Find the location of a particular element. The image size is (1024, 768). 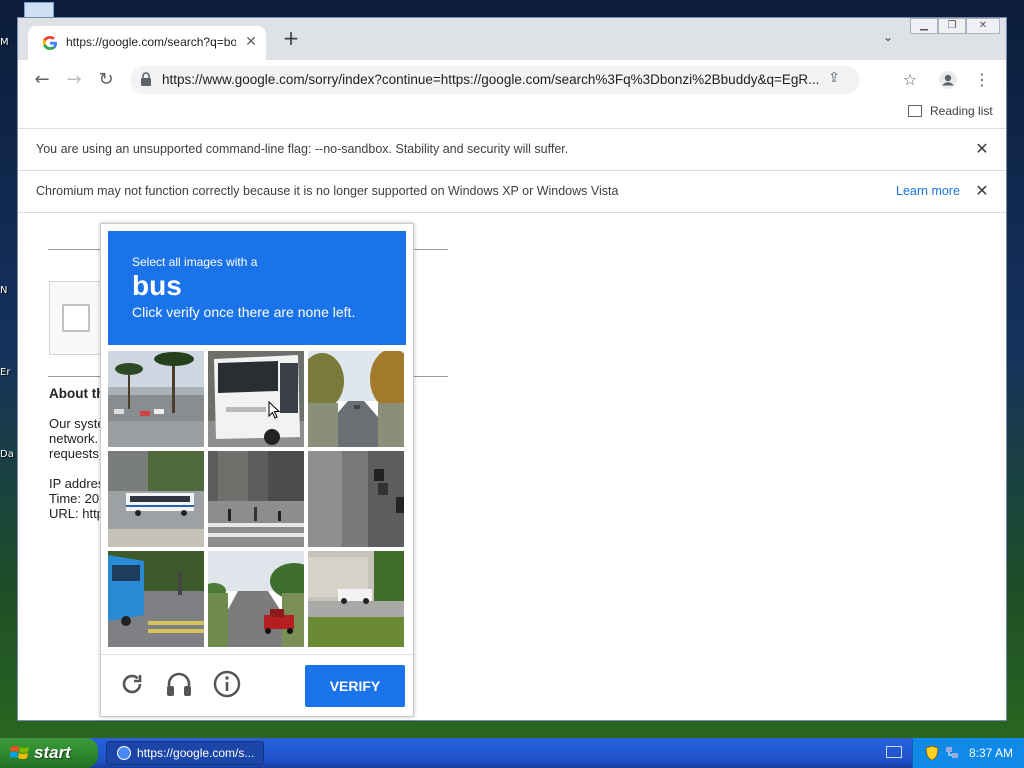

desktop-icon is located at coordinates (39, 10).